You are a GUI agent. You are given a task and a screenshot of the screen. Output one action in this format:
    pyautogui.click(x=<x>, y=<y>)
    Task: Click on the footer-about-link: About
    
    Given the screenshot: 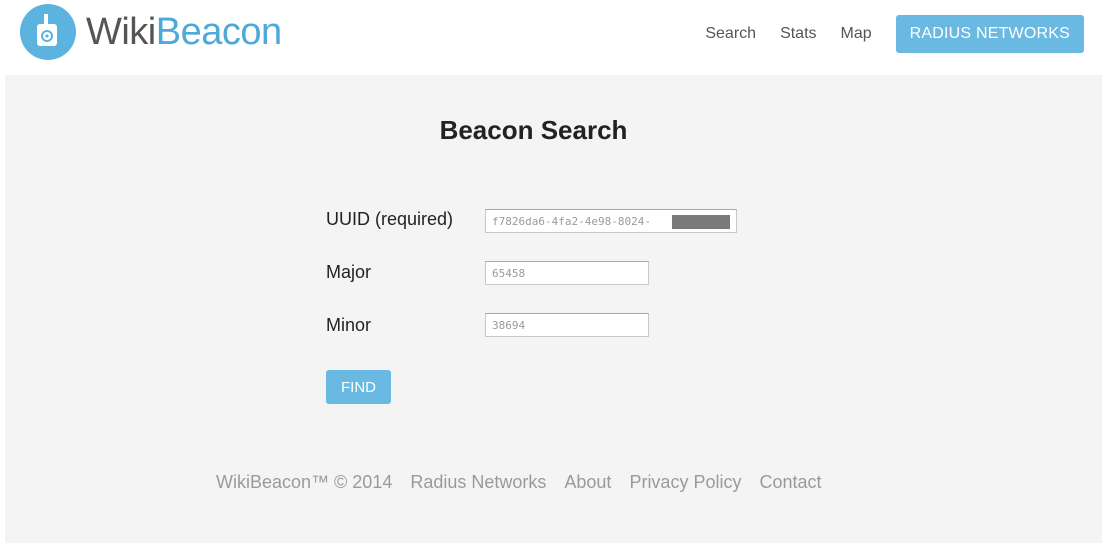 What is the action you would take?
    pyautogui.click(x=587, y=482)
    